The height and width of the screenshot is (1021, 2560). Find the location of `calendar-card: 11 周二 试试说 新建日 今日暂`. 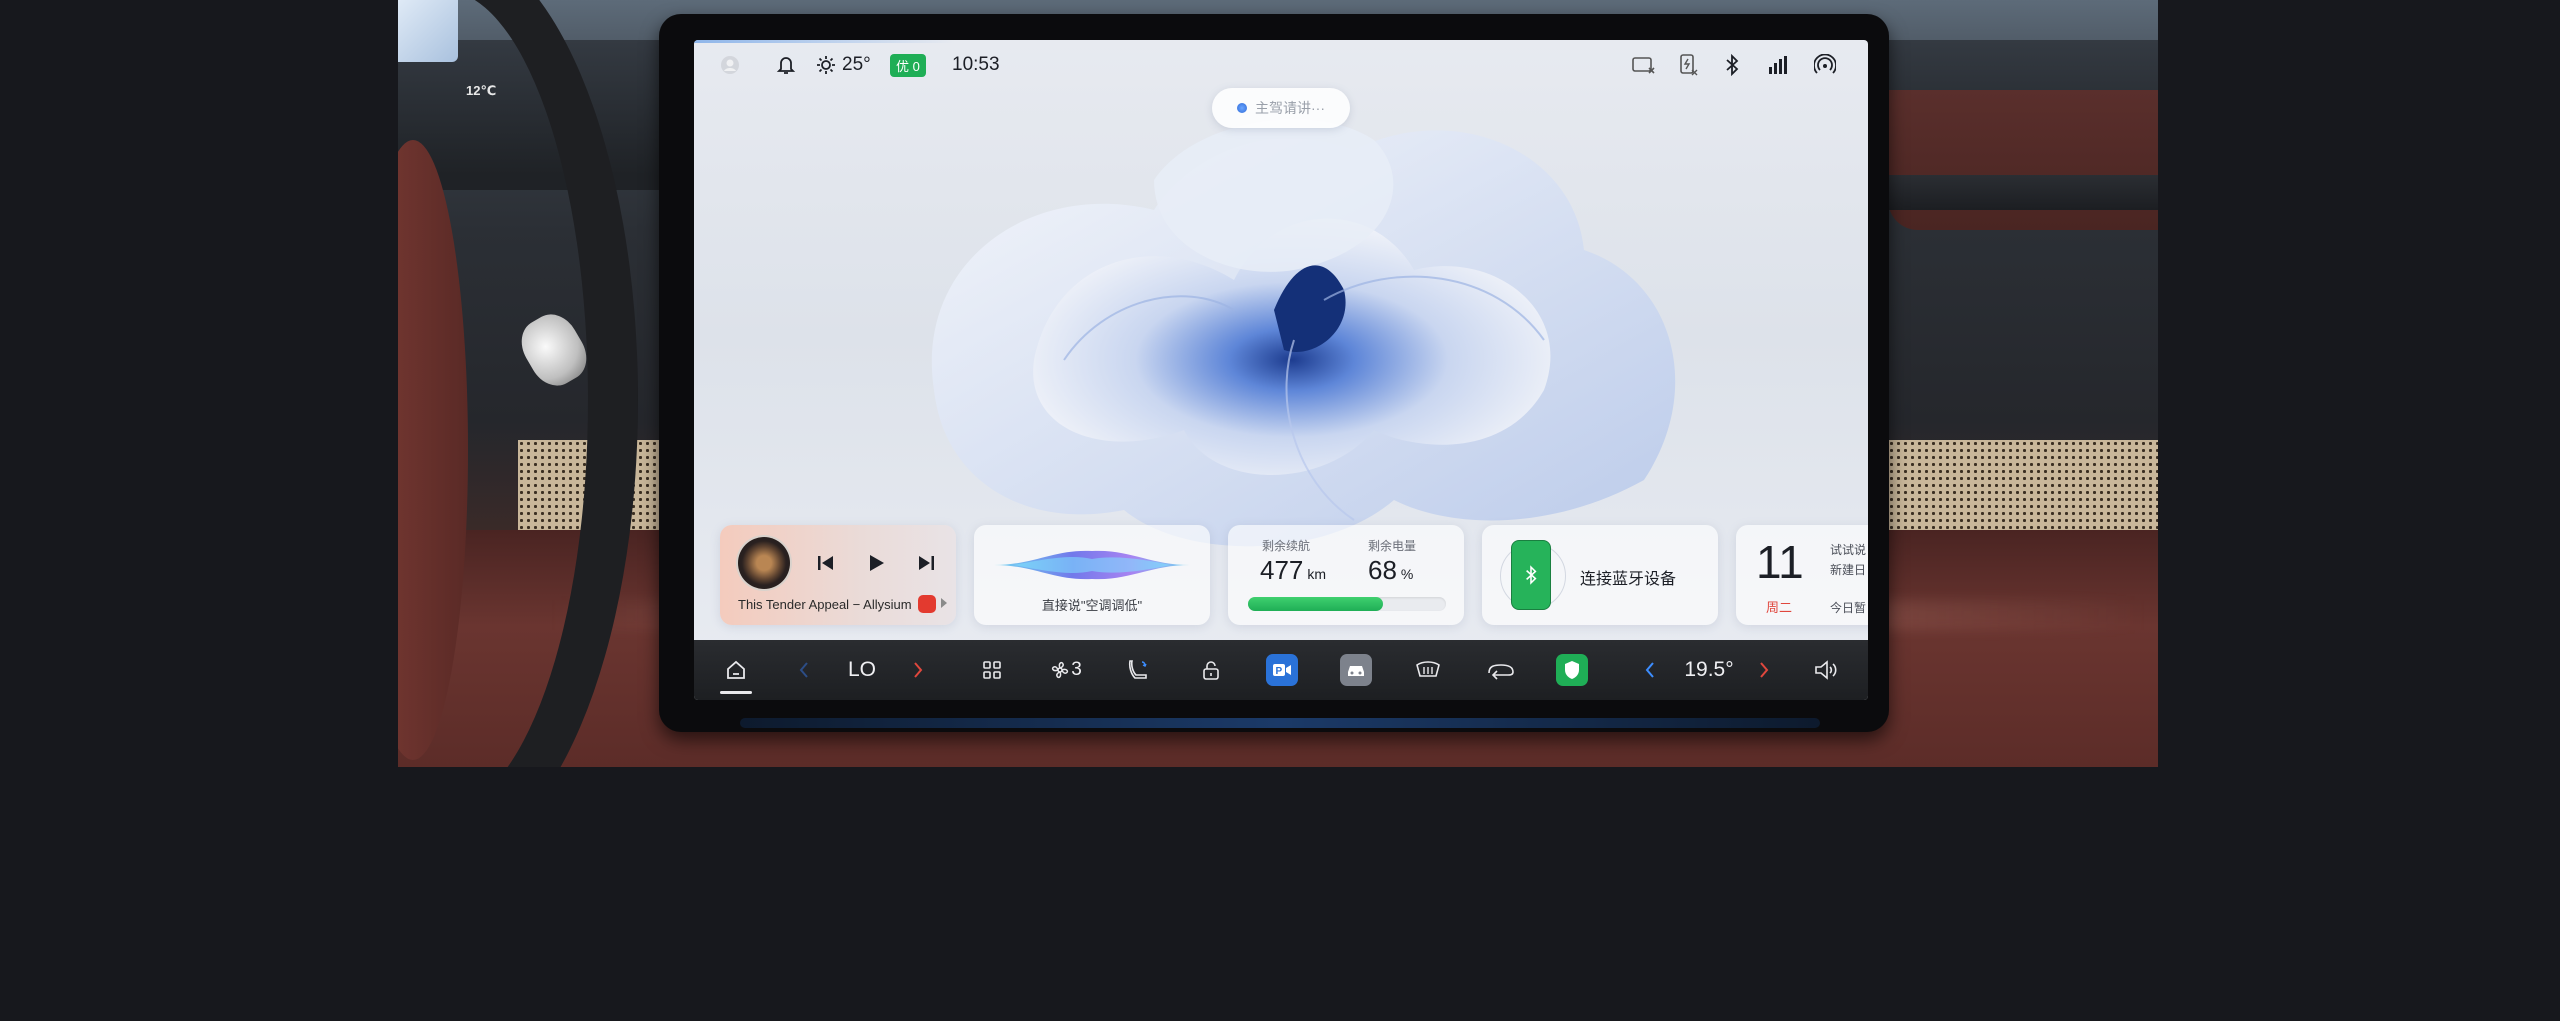

calendar-card: 11 周二 试试说 新建日 今日暂 is located at coordinates (1802, 575).